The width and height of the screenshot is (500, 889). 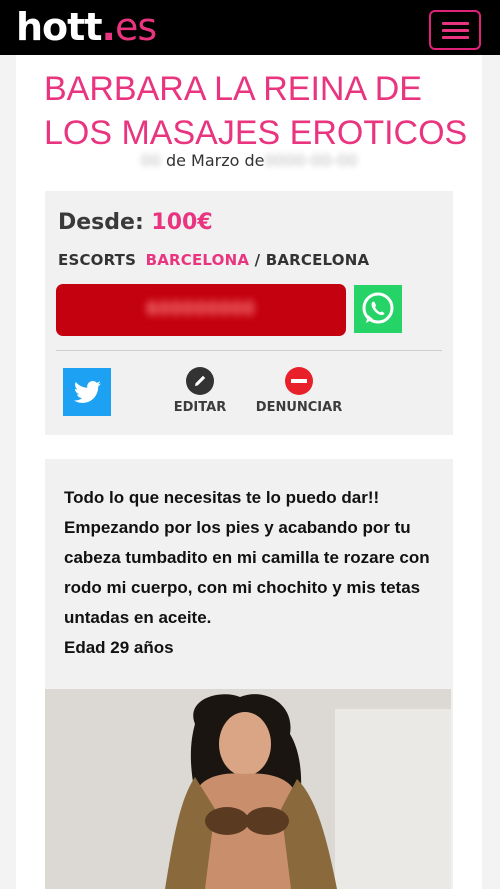 What do you see at coordinates (222, 497) in the screenshot?
I see `description-line: Todo lo que necesitas te lo puedo dar!!` at bounding box center [222, 497].